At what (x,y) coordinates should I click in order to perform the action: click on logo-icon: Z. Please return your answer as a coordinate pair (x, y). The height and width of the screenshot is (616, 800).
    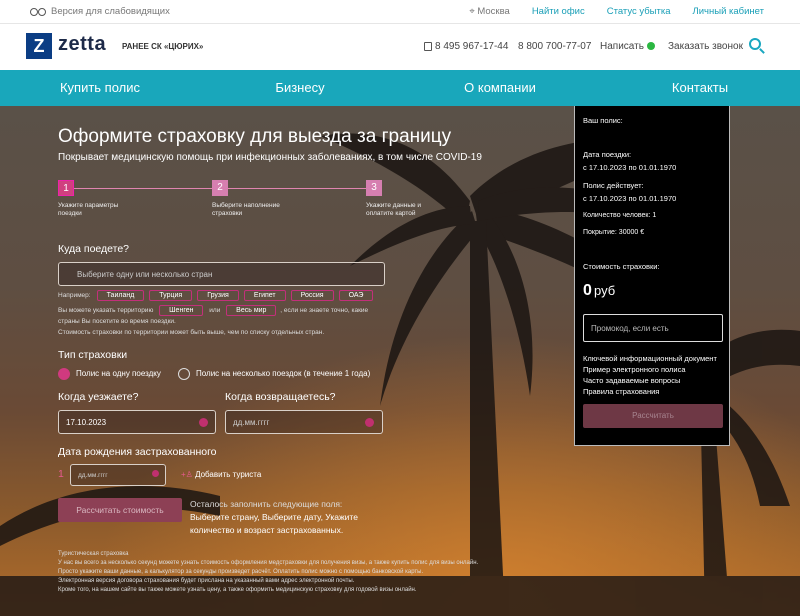
    Looking at the image, I should click on (39, 46).